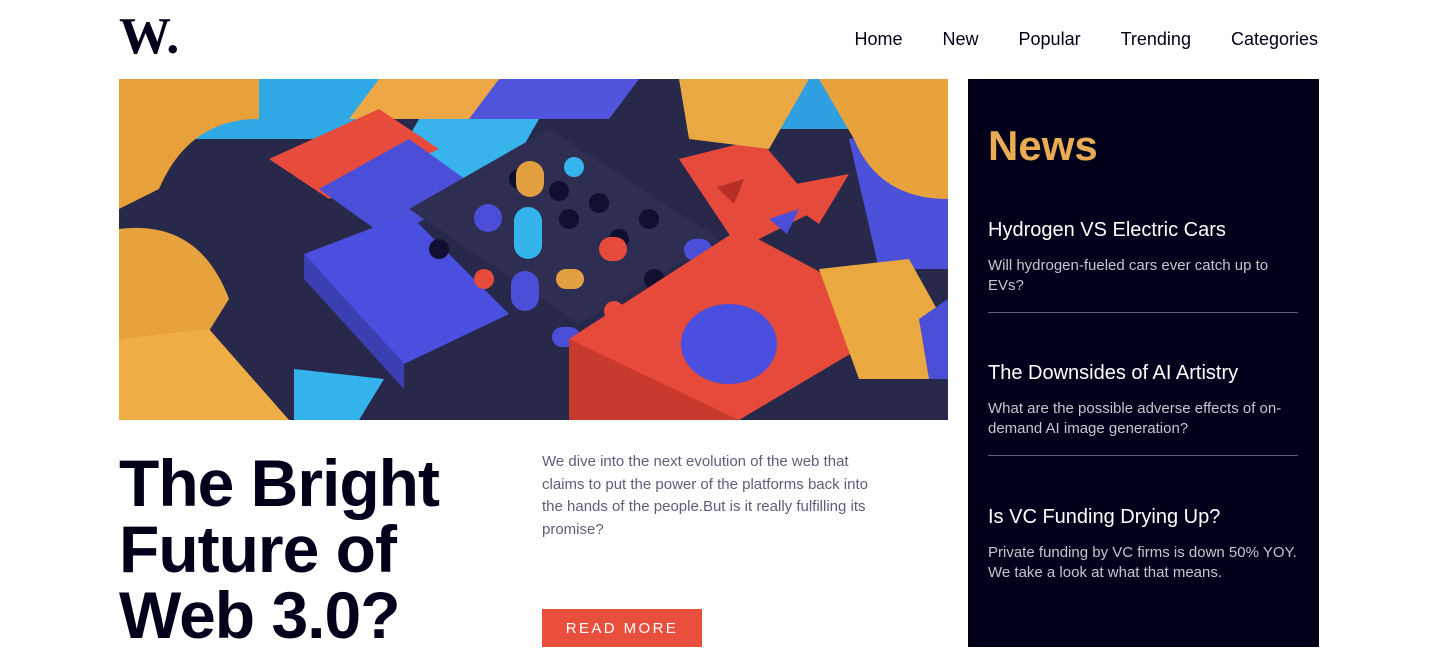  What do you see at coordinates (279, 483) in the screenshot?
I see `headline-line-1: The Bright` at bounding box center [279, 483].